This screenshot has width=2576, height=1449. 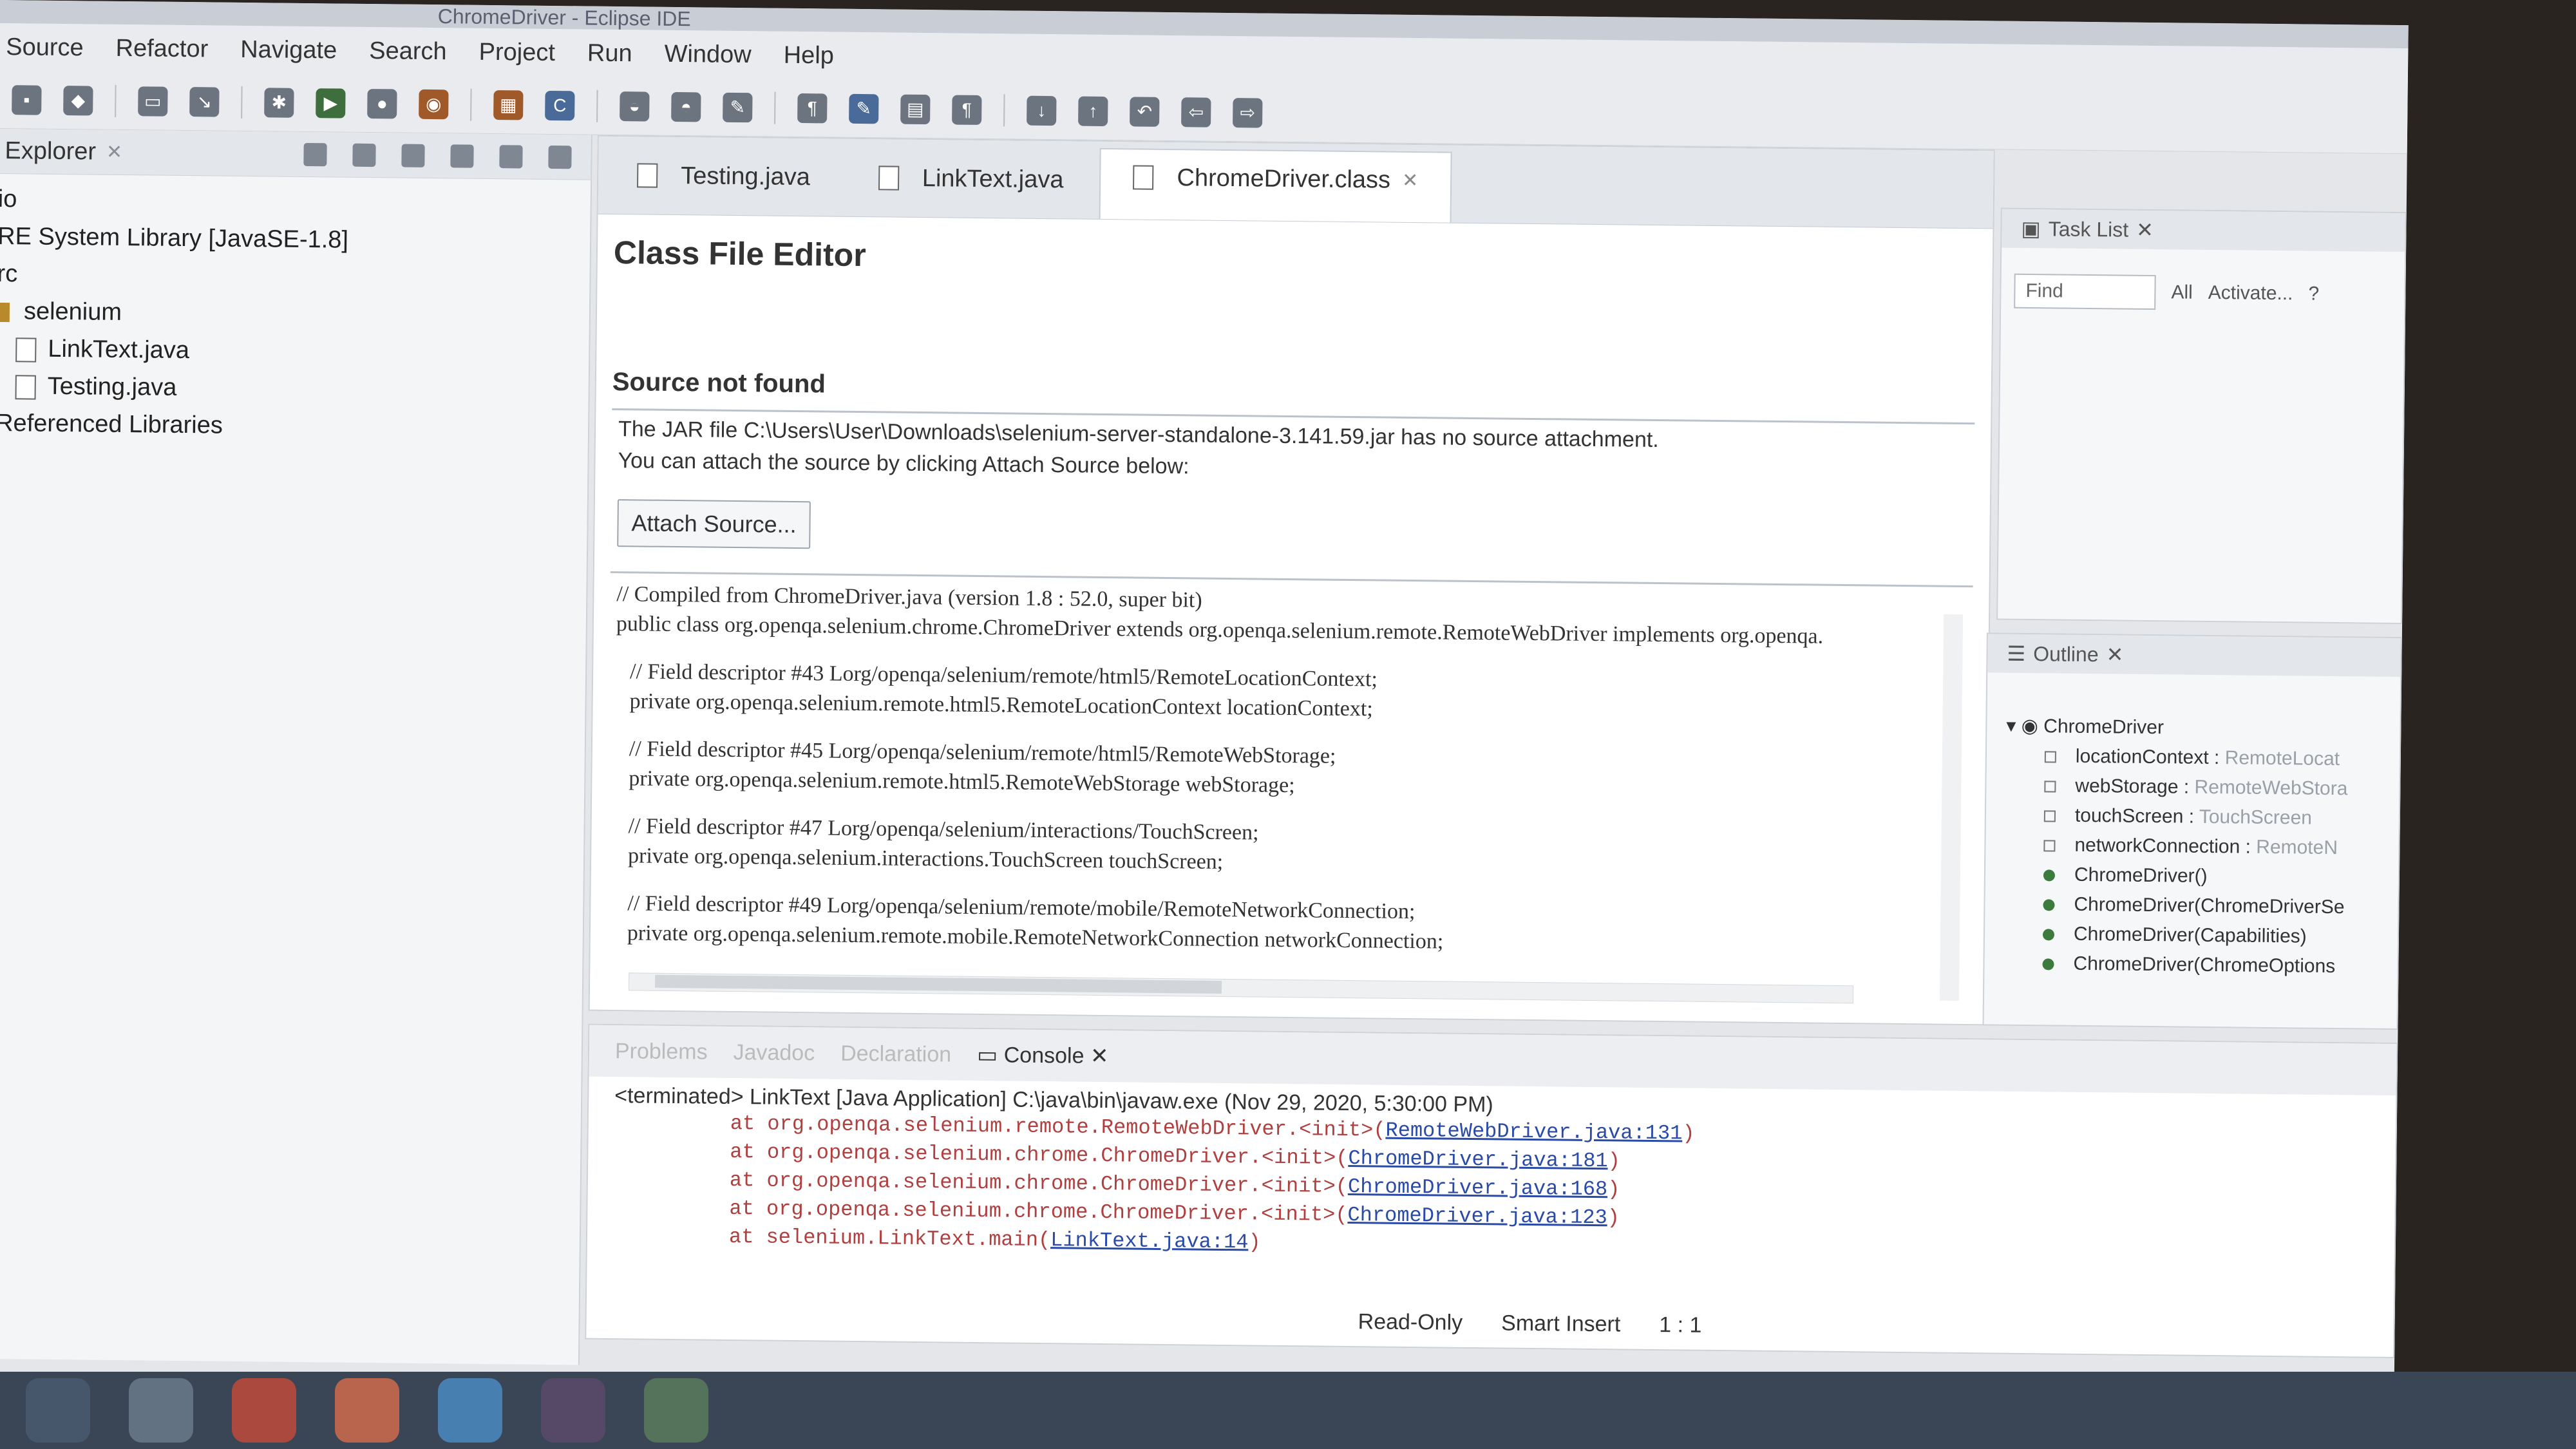 I want to click on block-selection-icon: ▤, so click(x=915, y=109).